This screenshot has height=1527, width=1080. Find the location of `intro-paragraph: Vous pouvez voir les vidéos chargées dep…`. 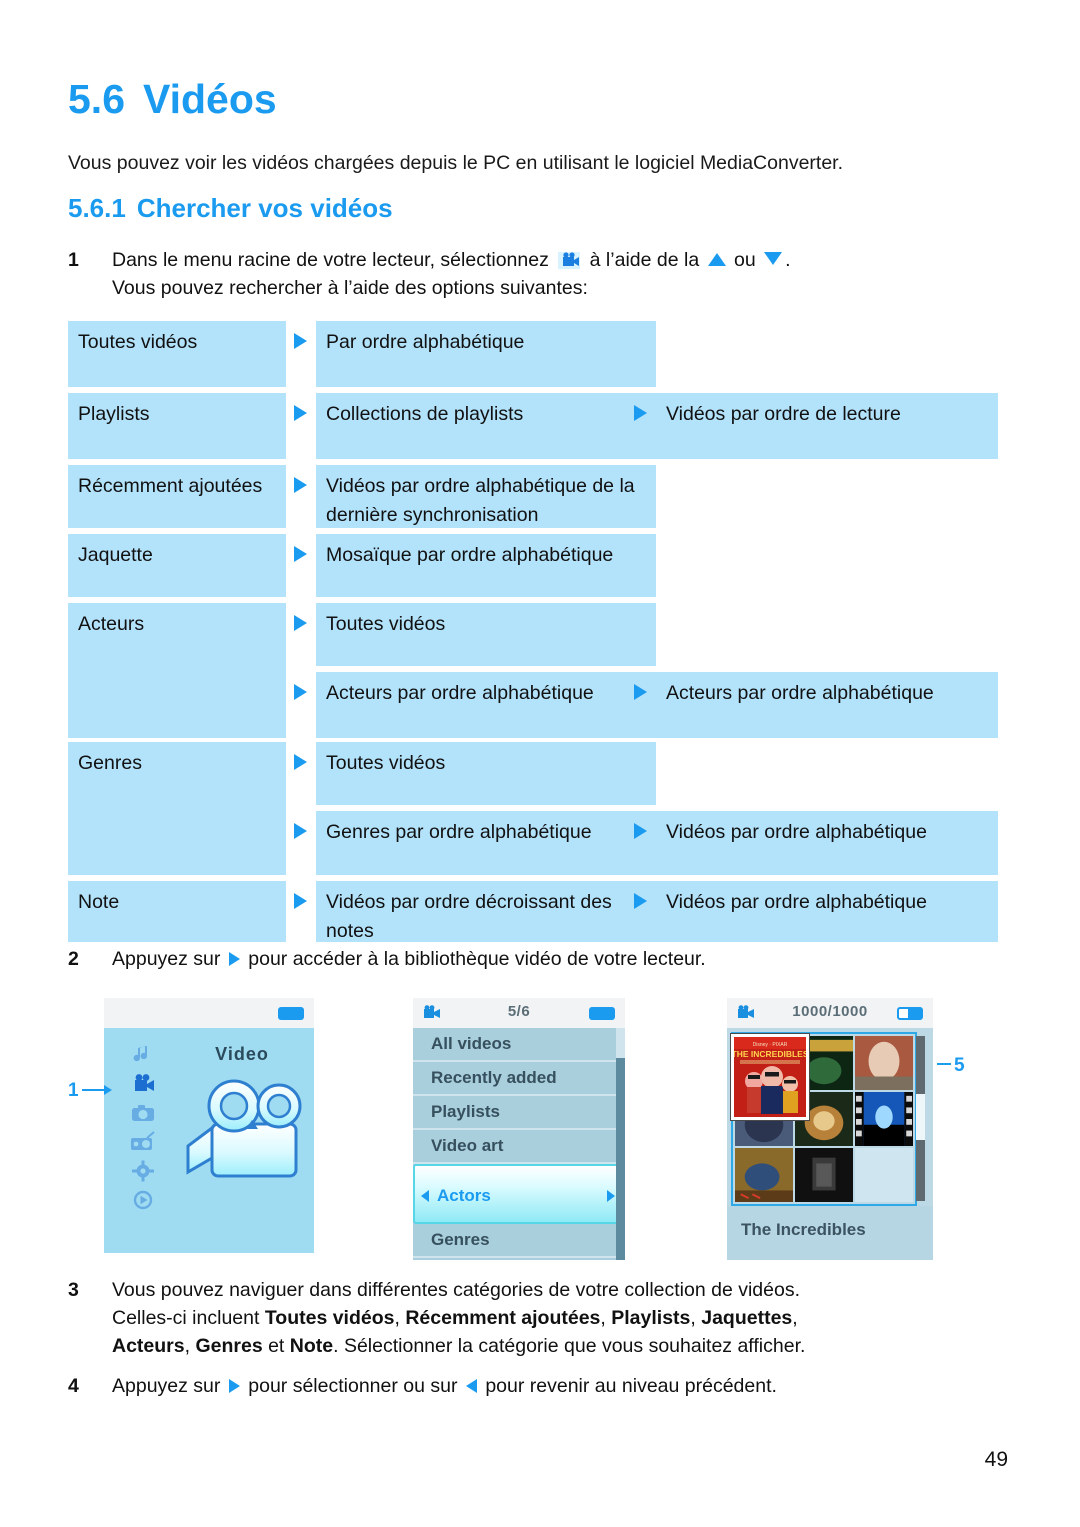

intro-paragraph: Vous pouvez voir les vidéos chargées dep… is located at coordinates (456, 163).